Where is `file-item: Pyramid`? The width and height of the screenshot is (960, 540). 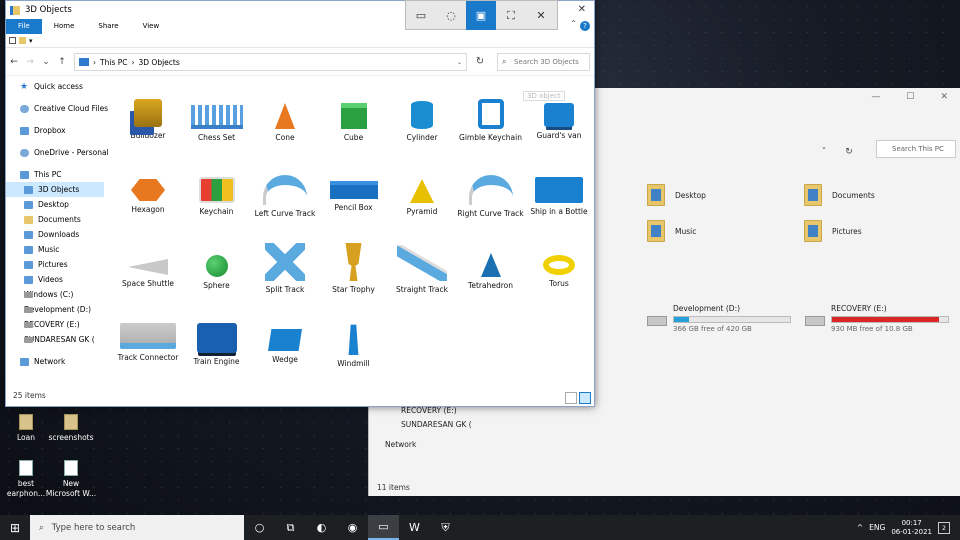
file-item: Pyramid is located at coordinates (422, 190).